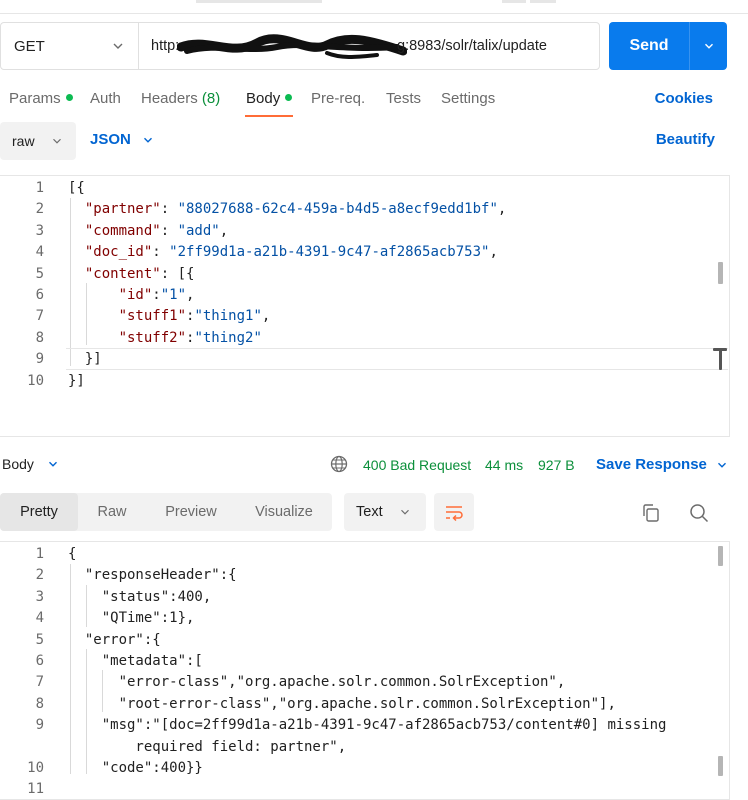  Describe the element at coordinates (39, 230) in the screenshot. I see `line-number: 3` at that location.